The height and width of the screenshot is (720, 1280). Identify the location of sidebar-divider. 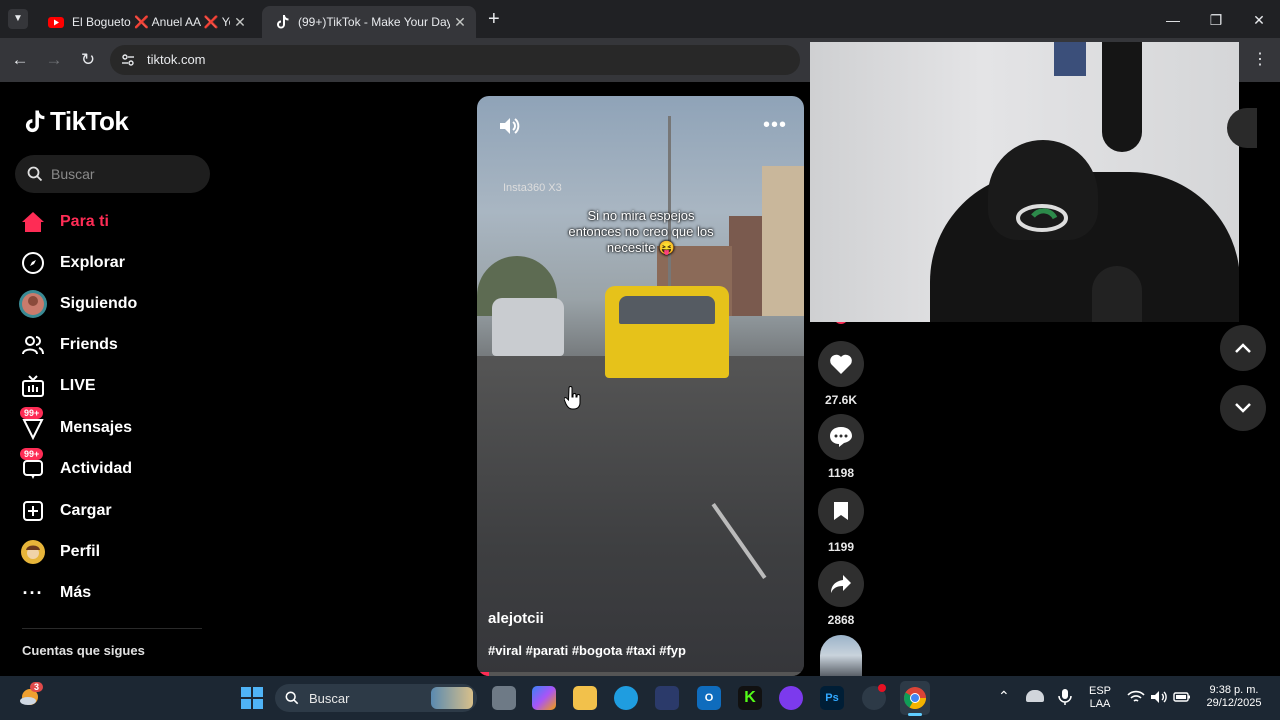
(112, 628).